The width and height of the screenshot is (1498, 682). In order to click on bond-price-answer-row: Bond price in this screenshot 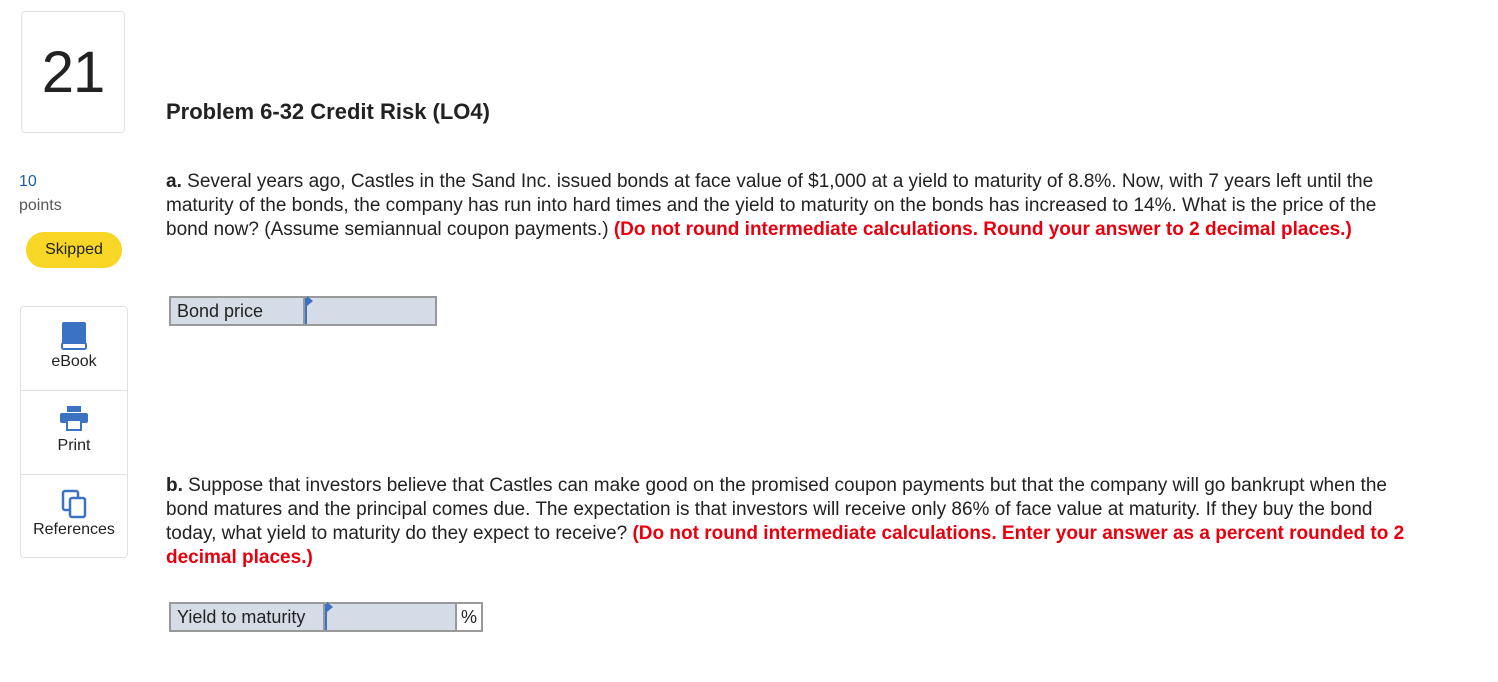, I will do `click(303, 311)`.